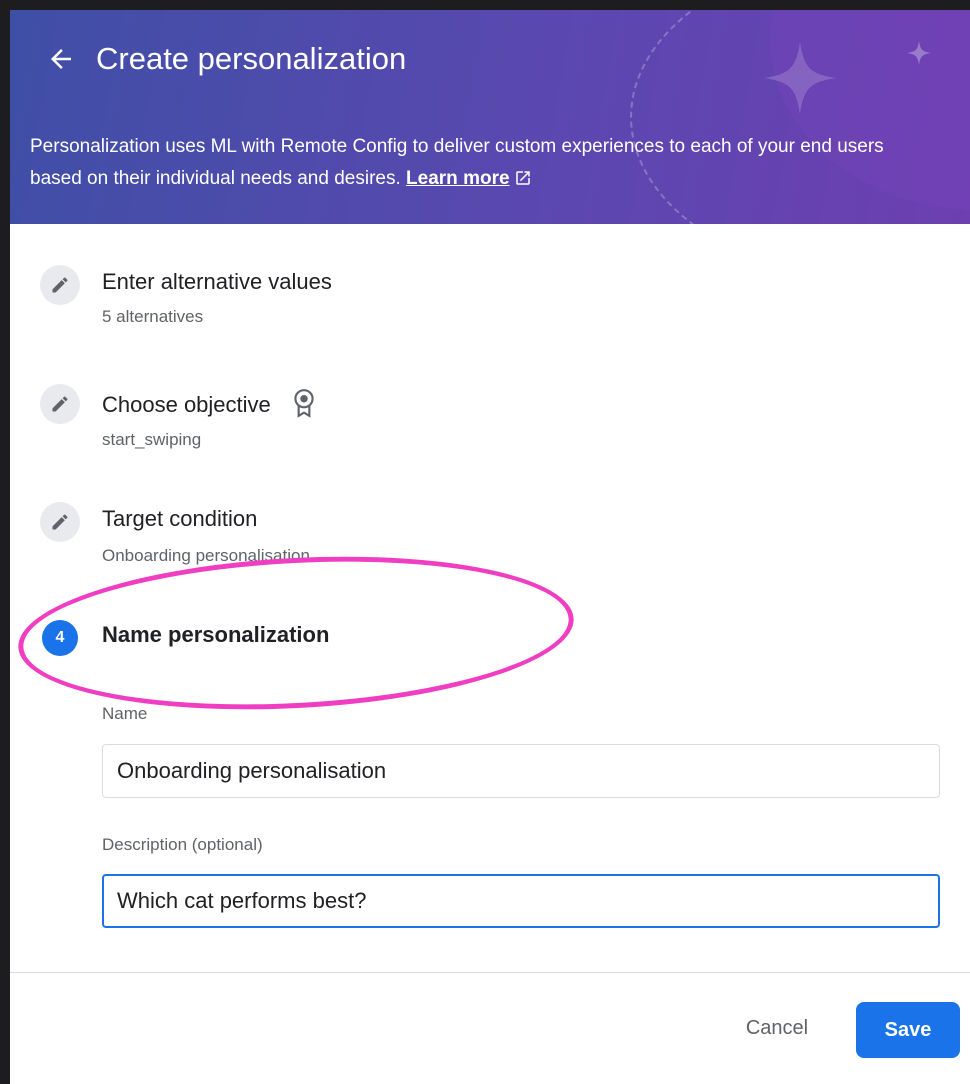 Image resolution: width=970 pixels, height=1084 pixels. I want to click on step-title-text: Choose objective, so click(186, 404).